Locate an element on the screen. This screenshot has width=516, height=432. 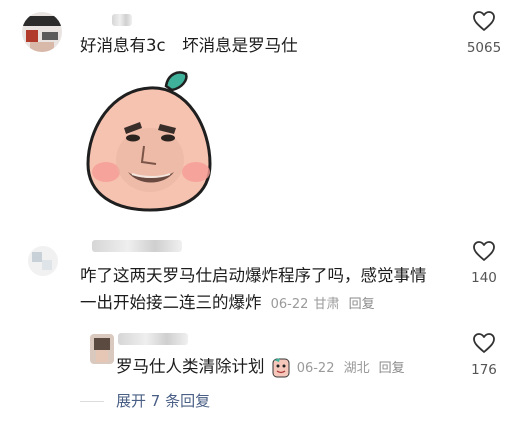
comment-date: 06-22 is located at coordinates (289, 304).